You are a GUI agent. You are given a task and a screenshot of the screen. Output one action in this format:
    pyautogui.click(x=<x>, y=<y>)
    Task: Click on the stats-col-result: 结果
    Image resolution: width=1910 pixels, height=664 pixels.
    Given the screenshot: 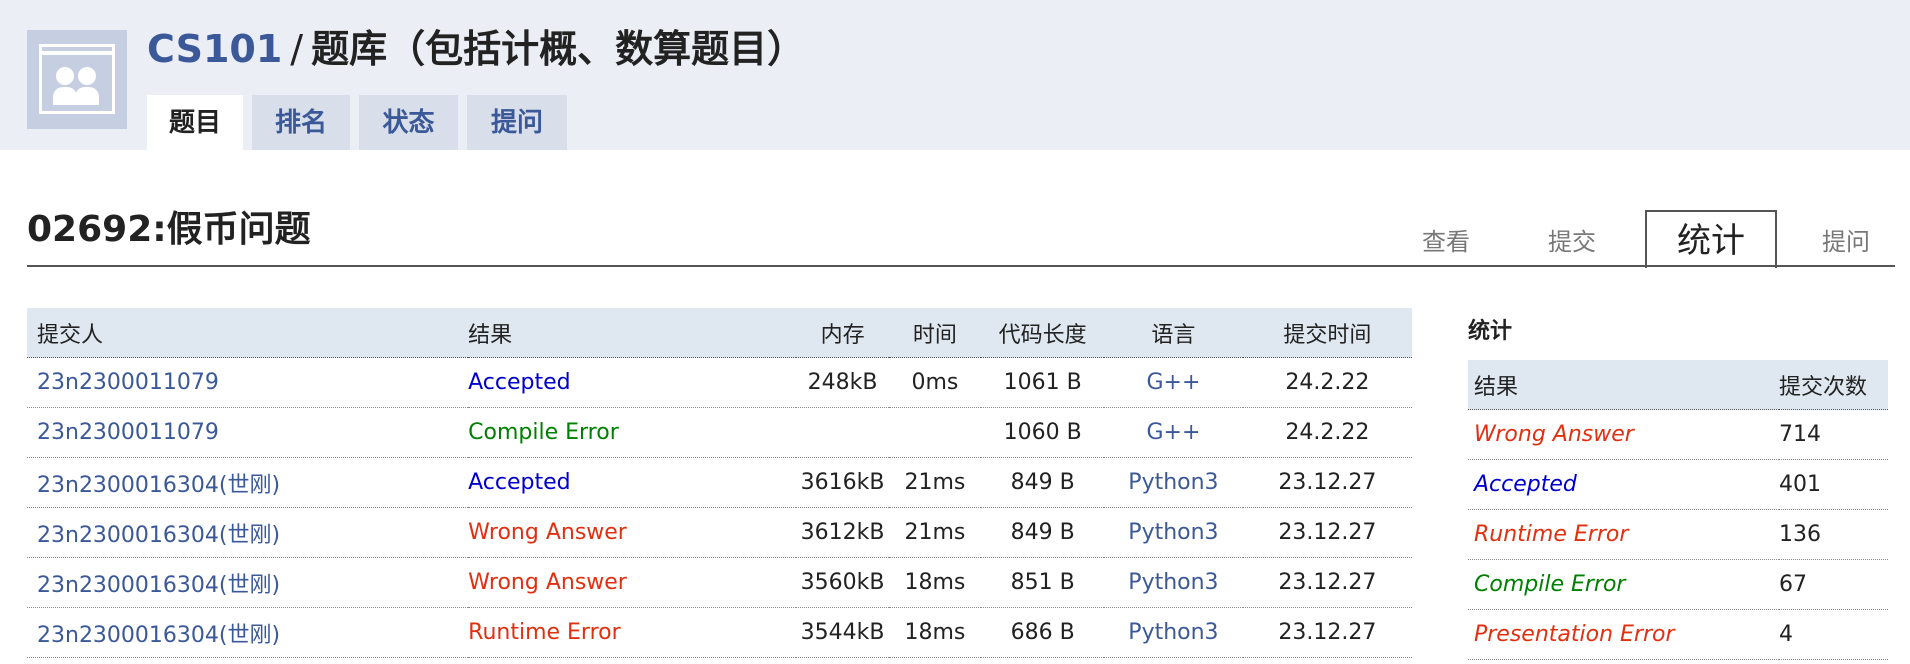 What is the action you would take?
    pyautogui.click(x=1623, y=385)
    